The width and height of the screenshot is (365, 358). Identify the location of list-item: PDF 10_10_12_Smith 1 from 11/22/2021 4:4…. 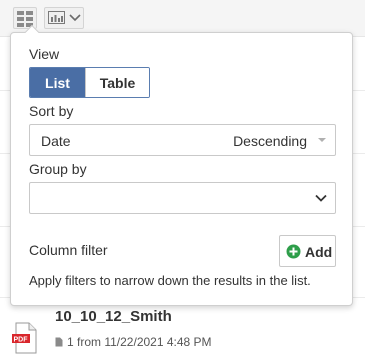
(182, 333).